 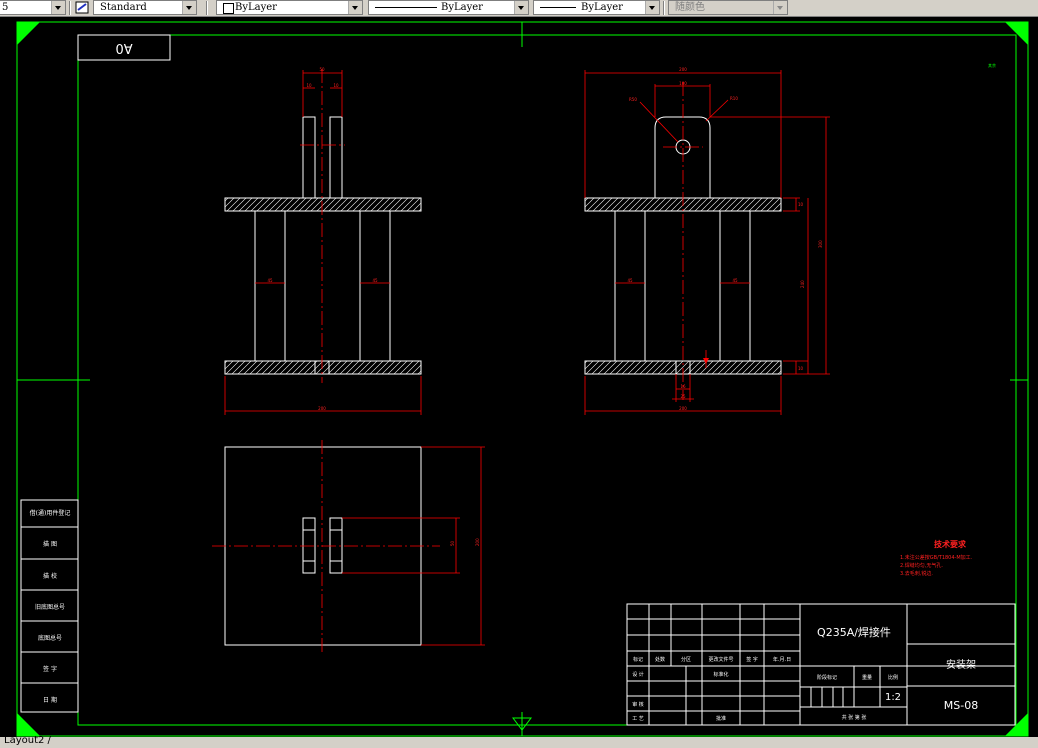 I want to click on side-leg-left, so click(x=630, y=286).